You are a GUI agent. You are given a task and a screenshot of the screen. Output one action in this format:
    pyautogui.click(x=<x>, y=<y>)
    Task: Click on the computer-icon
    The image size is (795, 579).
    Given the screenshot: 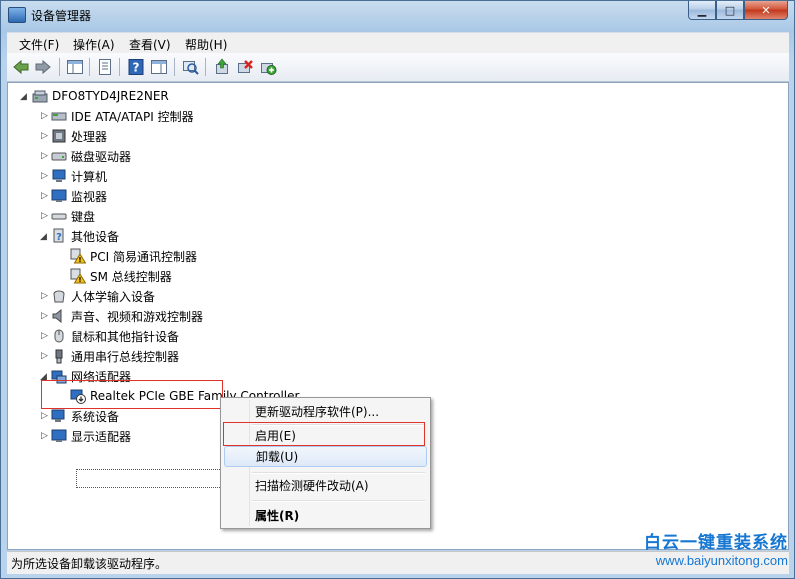 What is the action you would take?
    pyautogui.click(x=59, y=175)
    